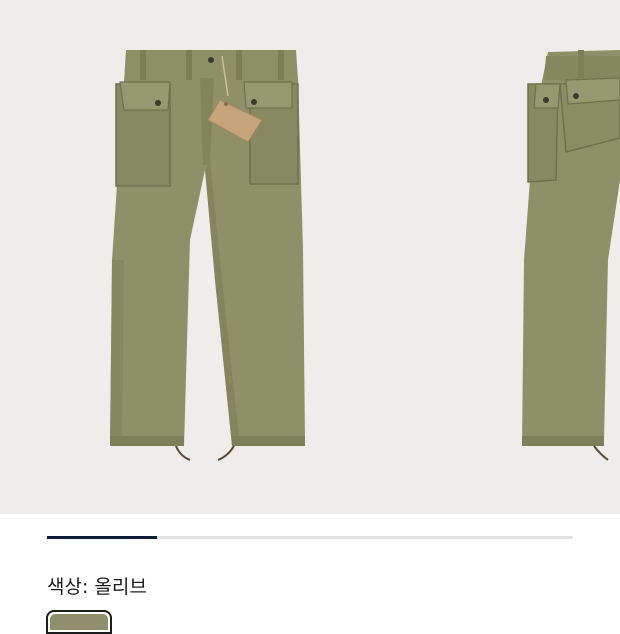  I want to click on color-label-prefix: 색상:, so click(68, 587).